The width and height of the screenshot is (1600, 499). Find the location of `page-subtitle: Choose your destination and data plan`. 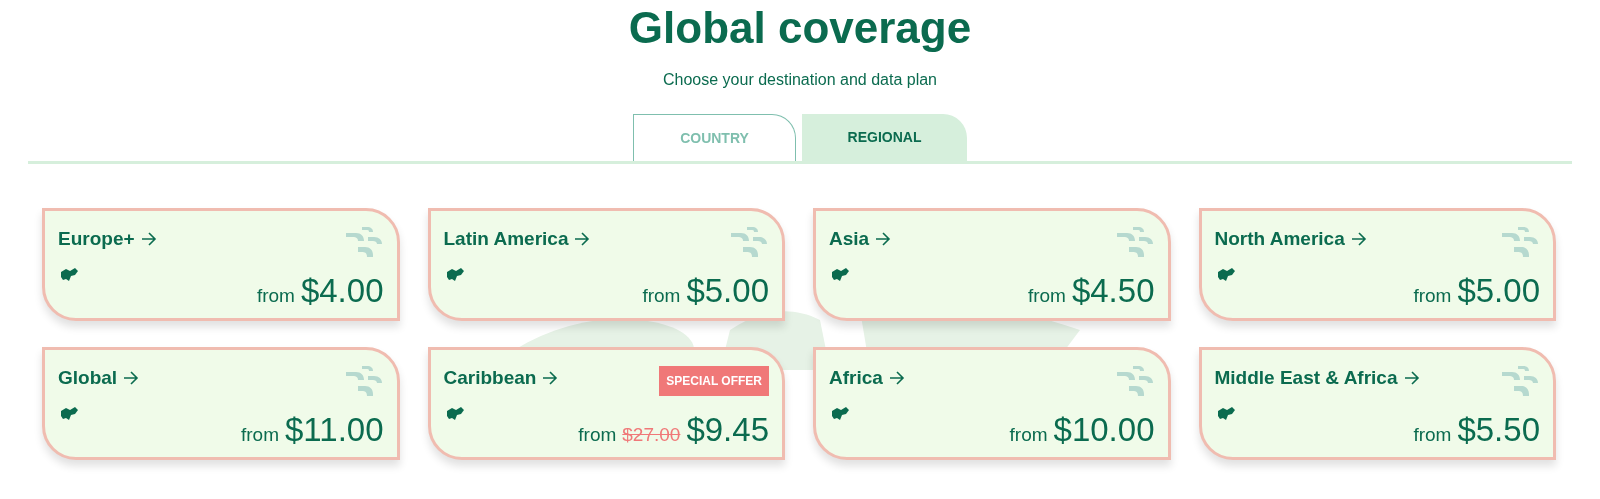

page-subtitle: Choose your destination and data plan is located at coordinates (800, 80).